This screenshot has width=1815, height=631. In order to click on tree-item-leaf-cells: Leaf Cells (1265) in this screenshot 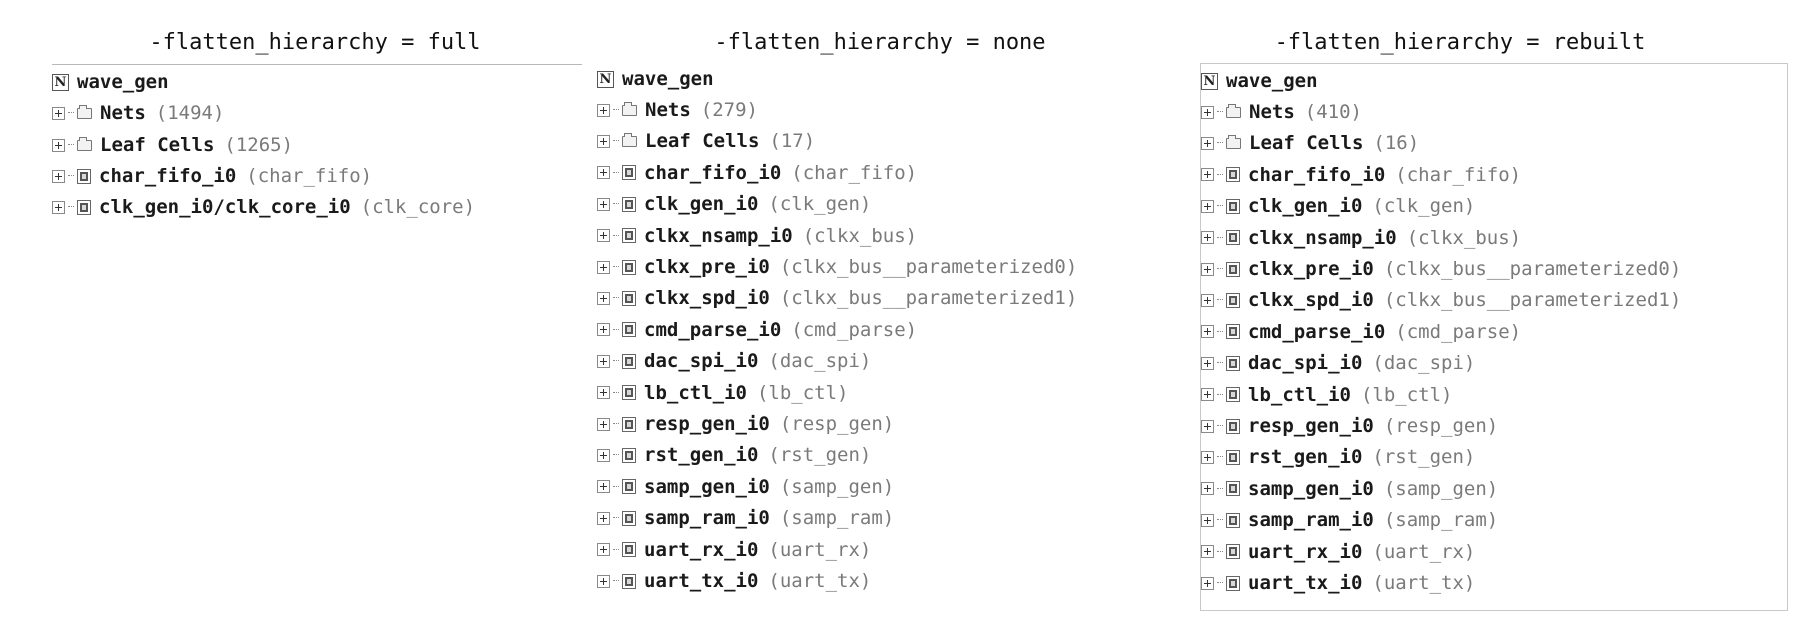, I will do `click(172, 145)`.